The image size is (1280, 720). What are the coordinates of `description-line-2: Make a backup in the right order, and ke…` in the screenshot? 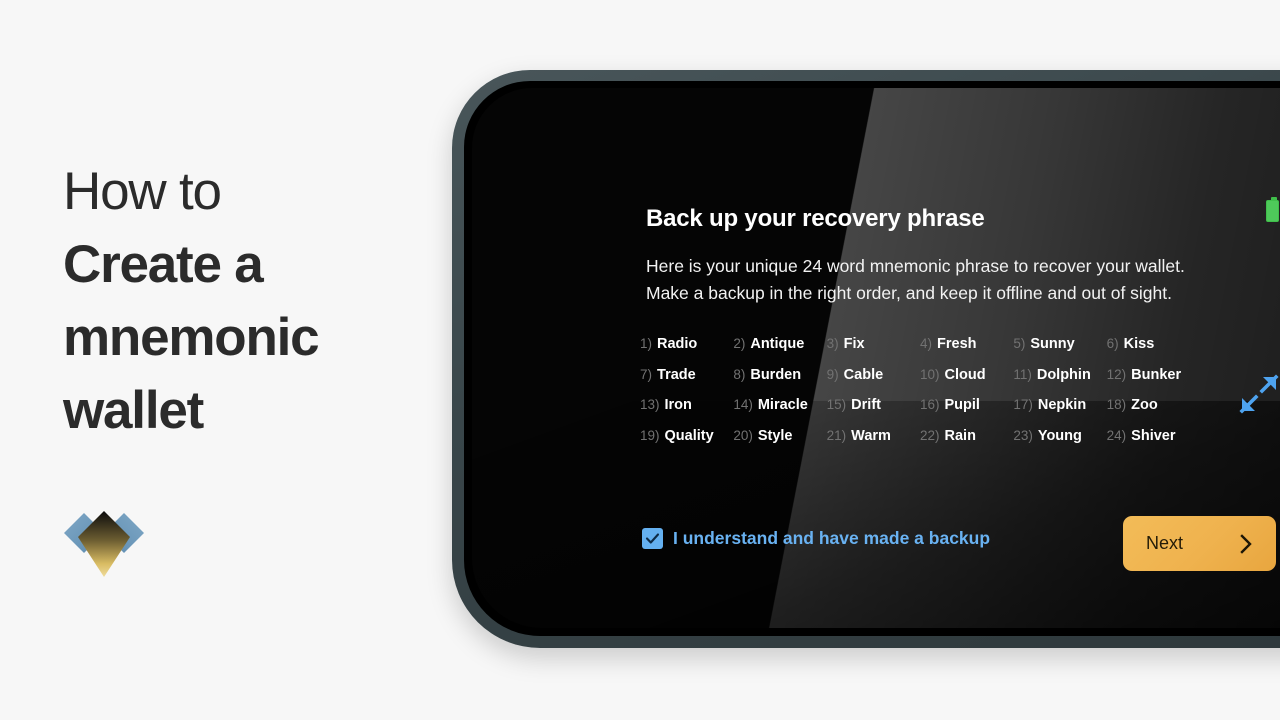 It's located at (909, 293).